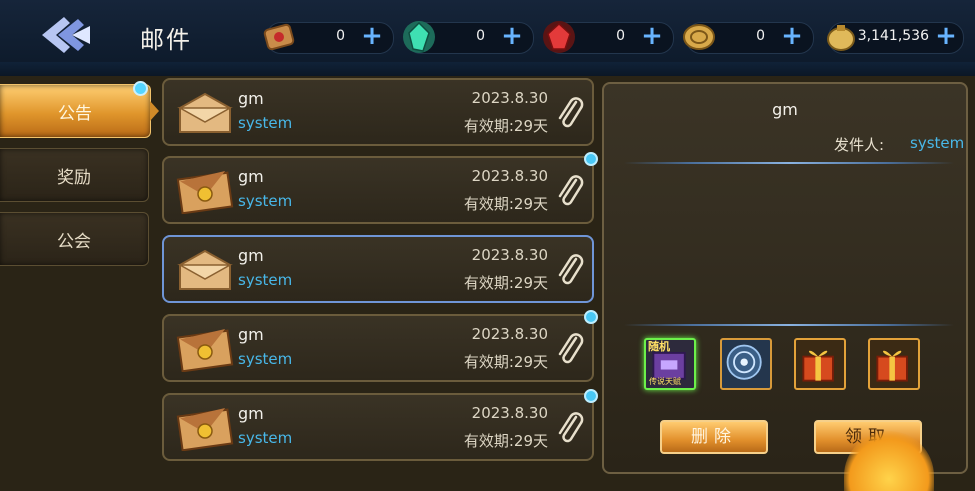  I want to click on currency-green-gem: 0 +, so click(468, 37).